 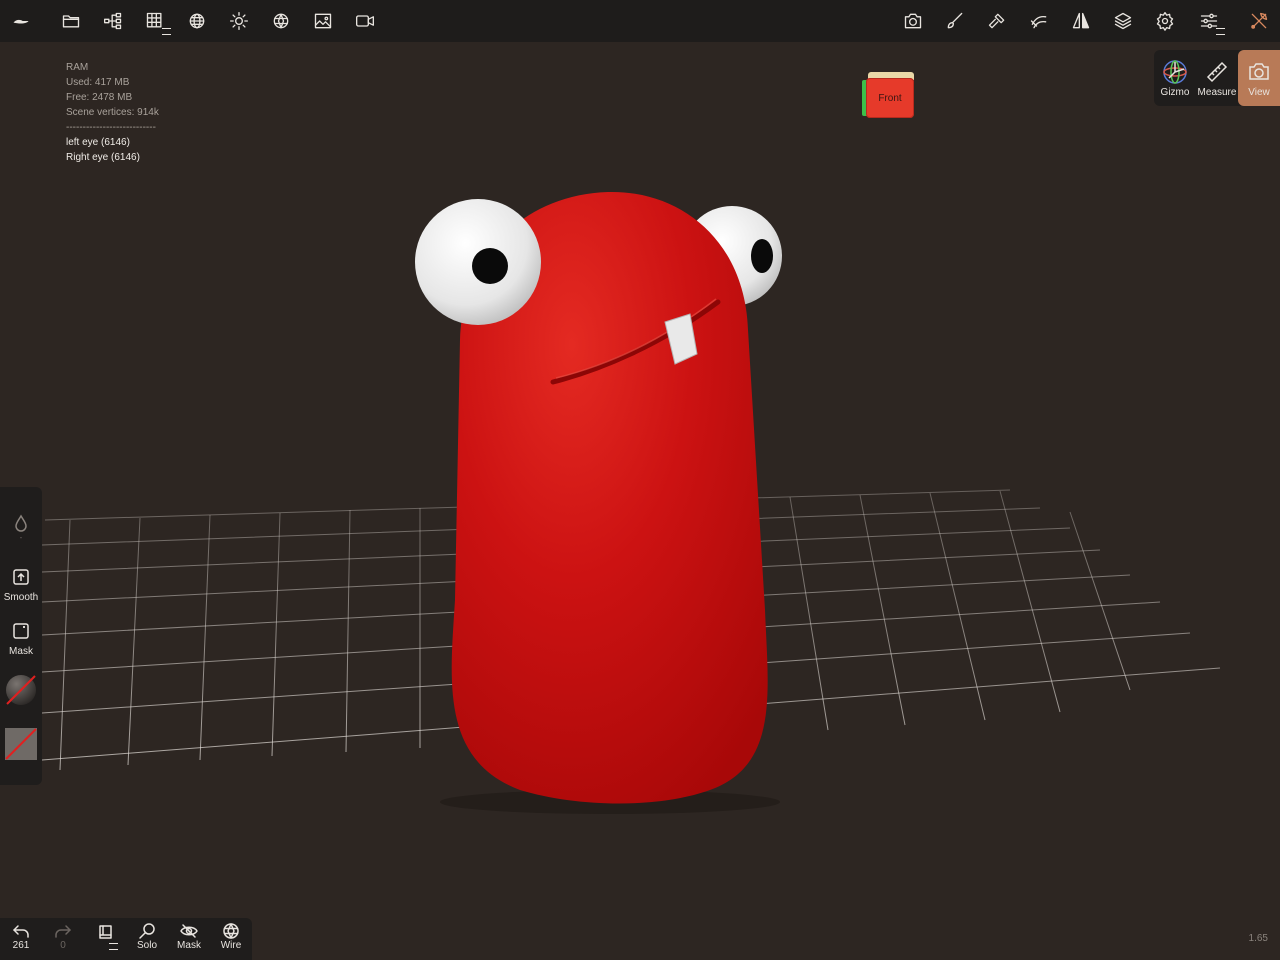 What do you see at coordinates (77, 67) in the screenshot?
I see `ram-label: RAM` at bounding box center [77, 67].